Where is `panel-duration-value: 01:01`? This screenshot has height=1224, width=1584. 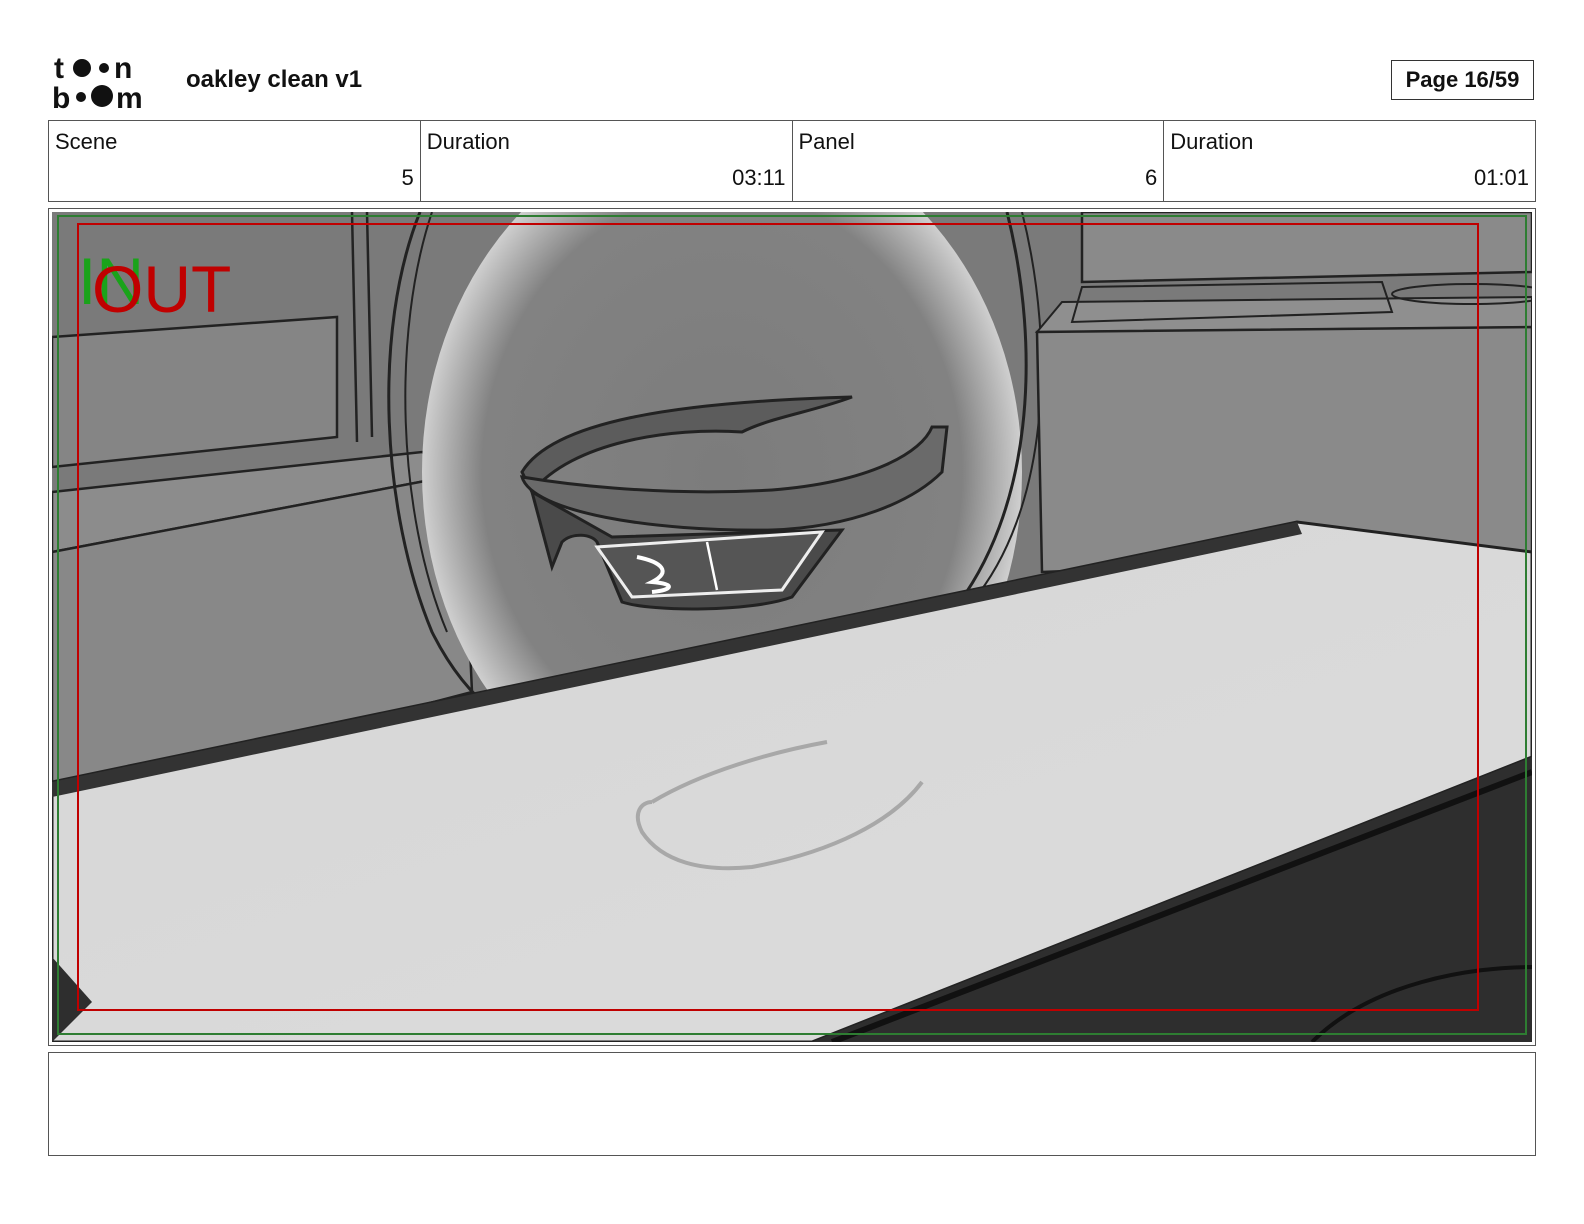 panel-duration-value: 01:01 is located at coordinates (1501, 177).